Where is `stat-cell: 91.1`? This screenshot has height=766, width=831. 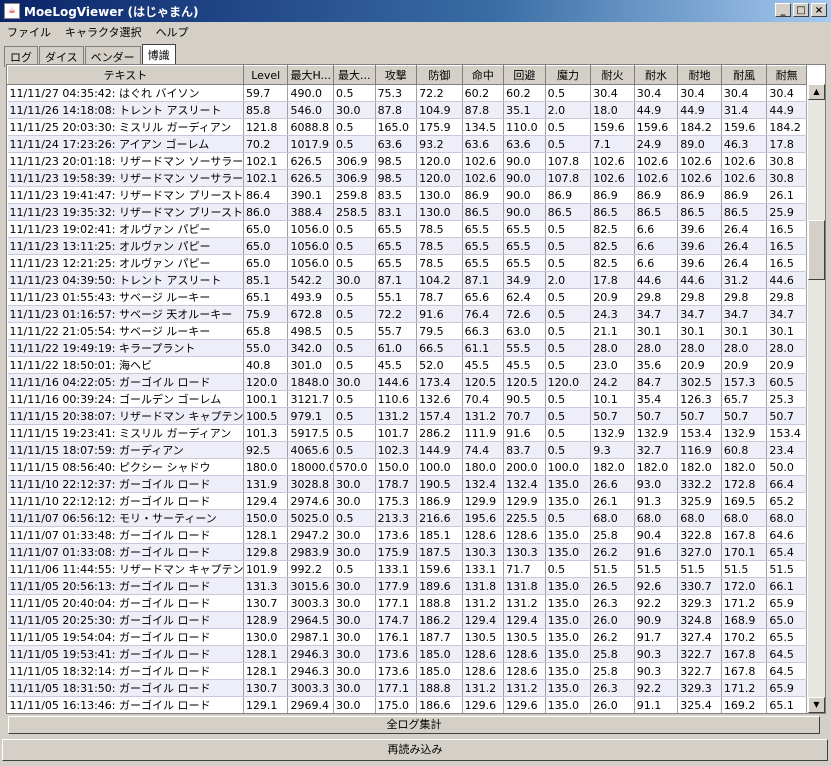 stat-cell: 91.1 is located at coordinates (656, 704).